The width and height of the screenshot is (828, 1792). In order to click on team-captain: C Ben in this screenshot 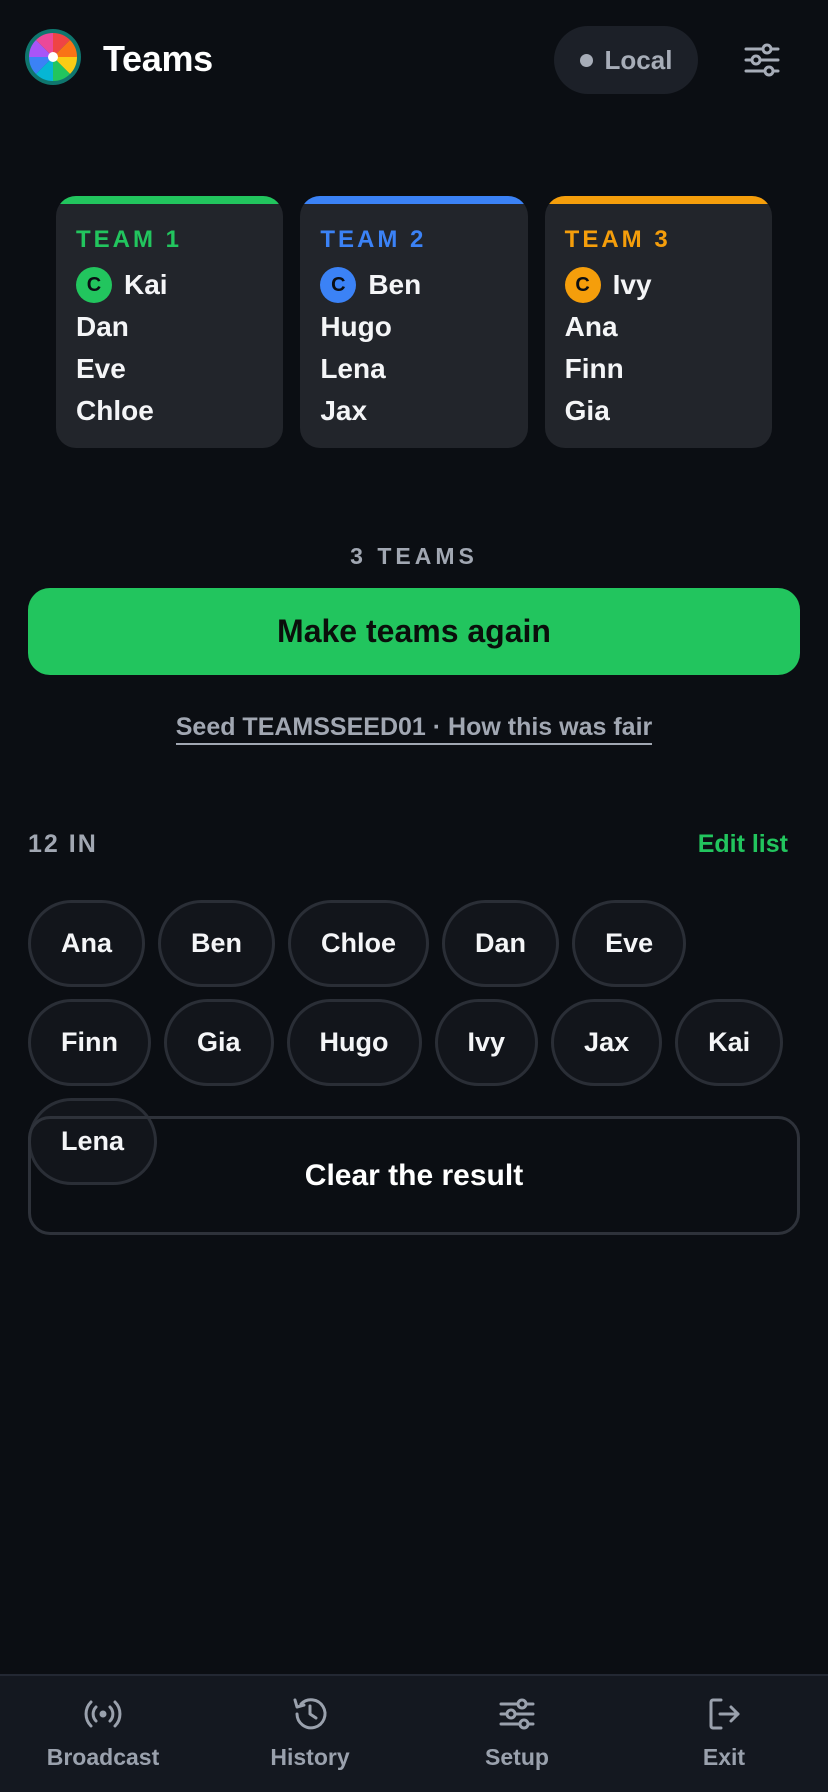, I will do `click(413, 285)`.